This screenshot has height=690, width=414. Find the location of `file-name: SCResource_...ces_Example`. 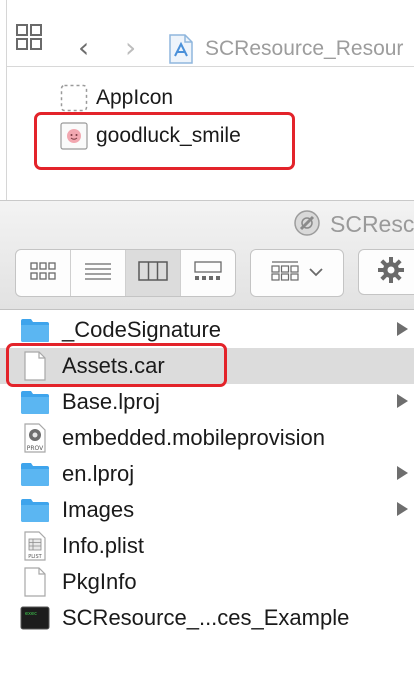

file-name: SCResource_...ces_Example is located at coordinates (206, 617).